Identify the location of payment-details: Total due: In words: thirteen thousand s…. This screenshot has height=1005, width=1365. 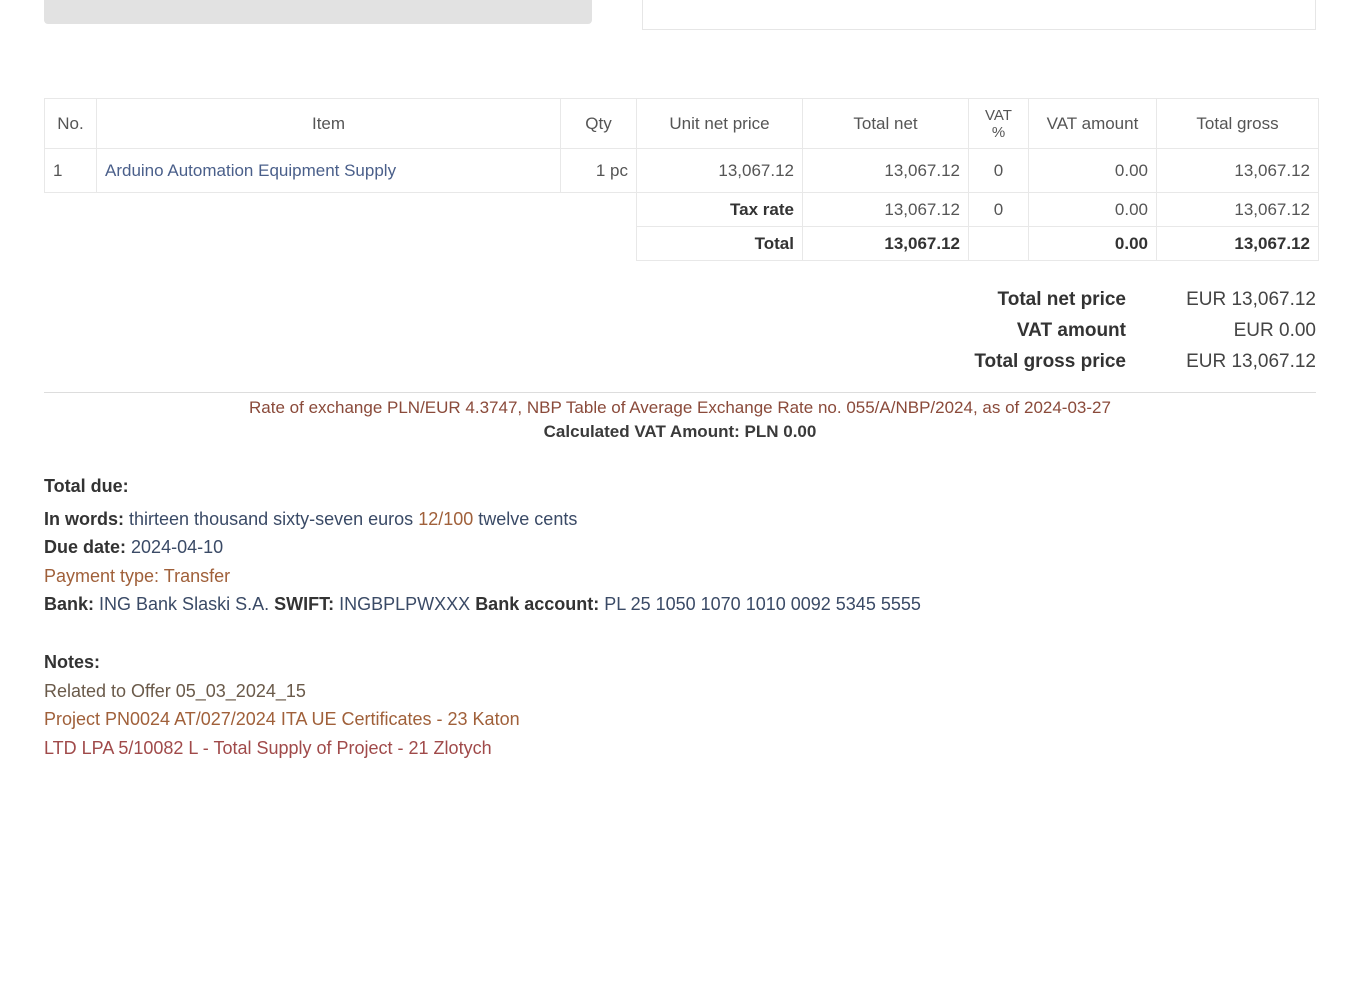
(482, 545).